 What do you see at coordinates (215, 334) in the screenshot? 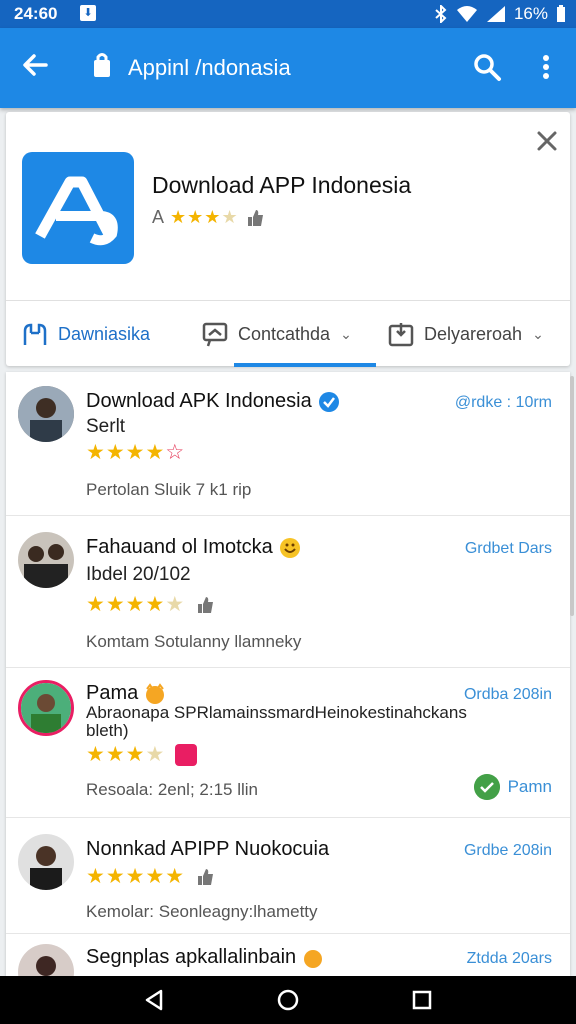
I see `chat-icon` at bounding box center [215, 334].